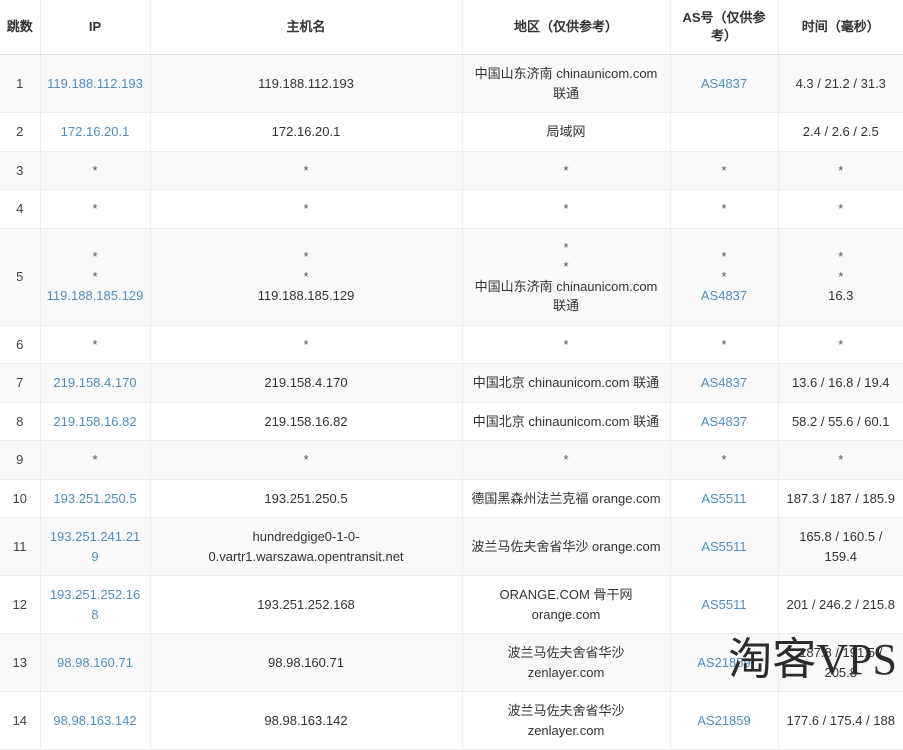 The height and width of the screenshot is (750, 903). I want to click on cell-ip-link: 119.188.112.193, so click(95, 83).